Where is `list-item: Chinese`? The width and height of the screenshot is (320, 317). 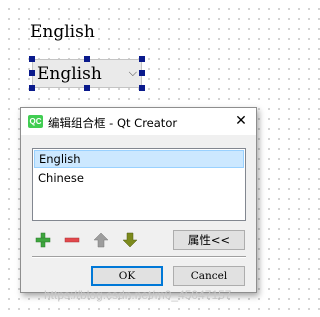 list-item: Chinese is located at coordinates (139, 178).